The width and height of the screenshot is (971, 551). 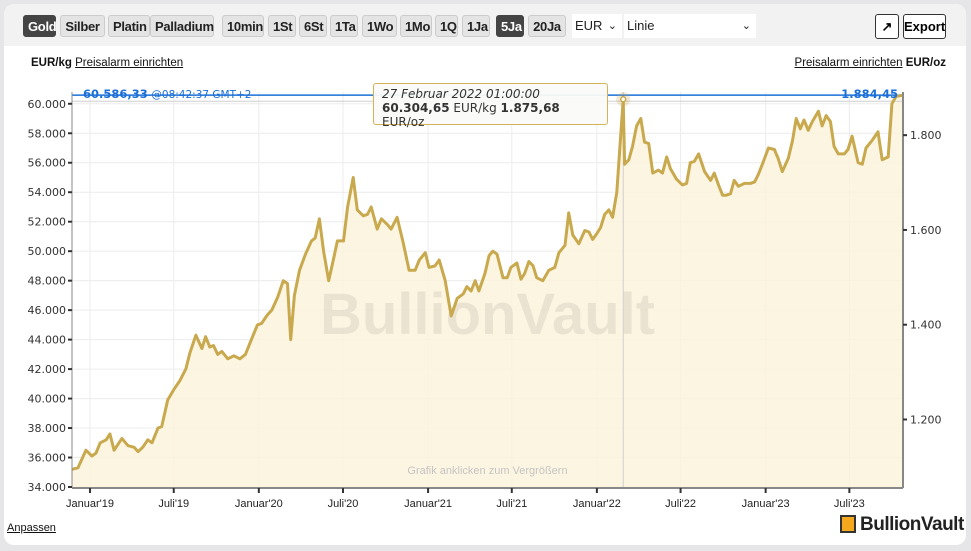 I want to click on tooltip-price-kg: 60.304,65, so click(x=416, y=108).